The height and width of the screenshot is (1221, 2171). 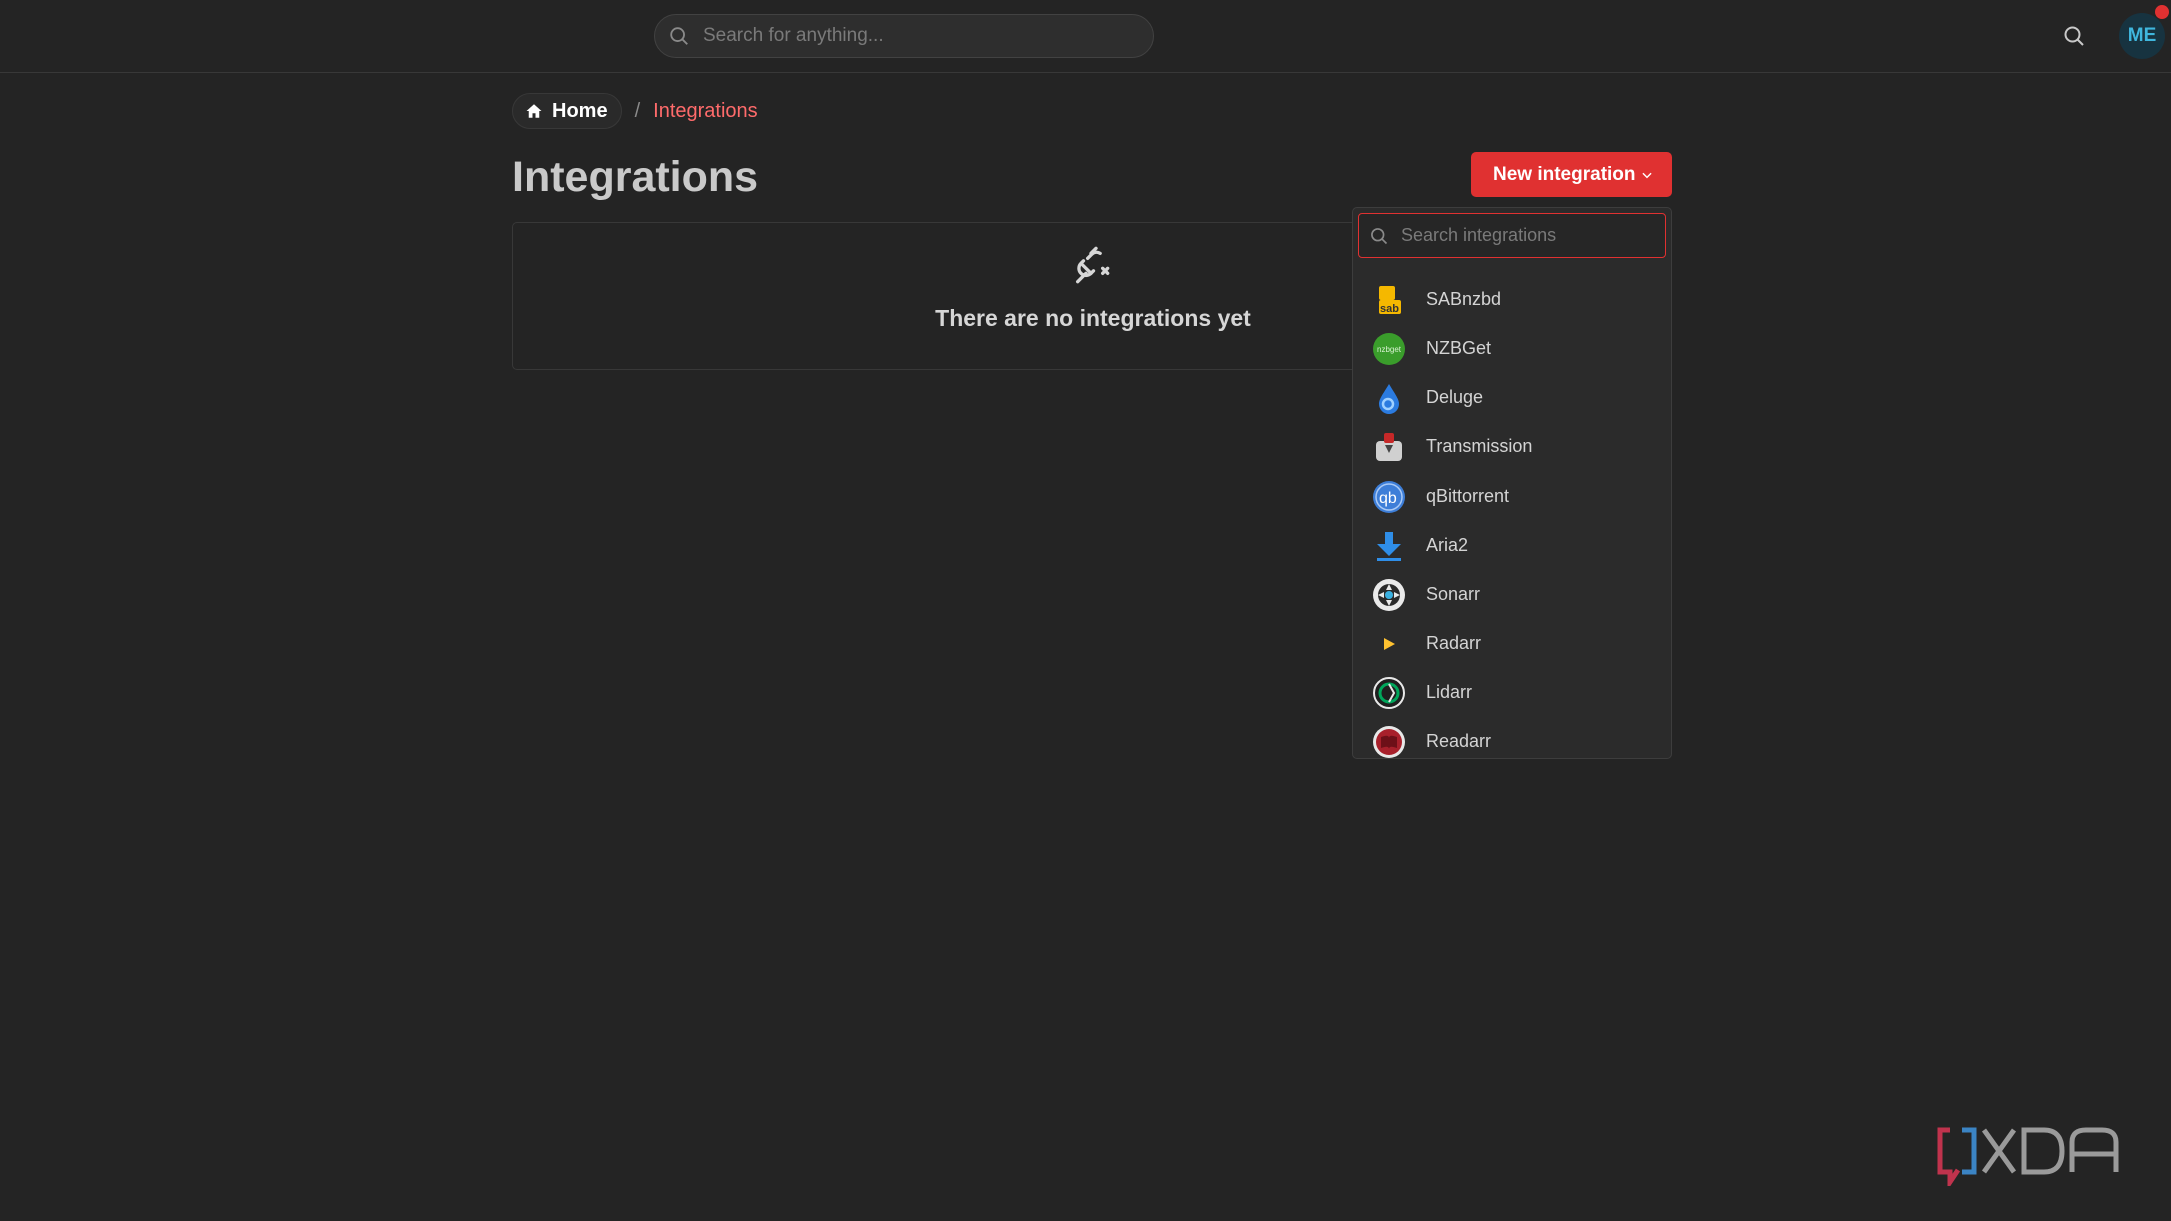 I want to click on integration-option-deluge: Deluge, so click(x=1512, y=397).